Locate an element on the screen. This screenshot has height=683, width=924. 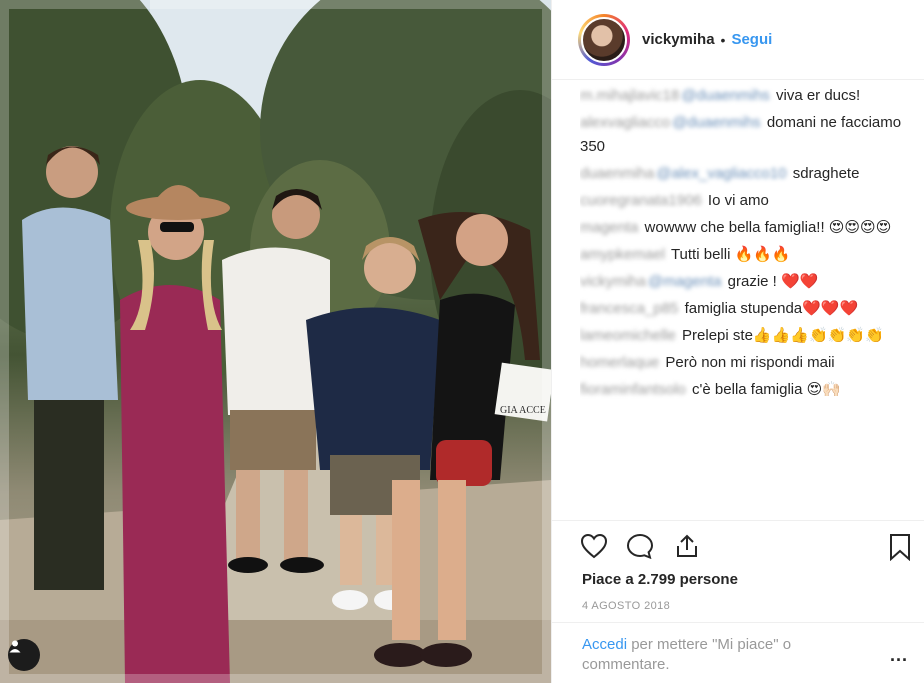
post-date: 4 AGOSTO 2018 is located at coordinates (626, 606).